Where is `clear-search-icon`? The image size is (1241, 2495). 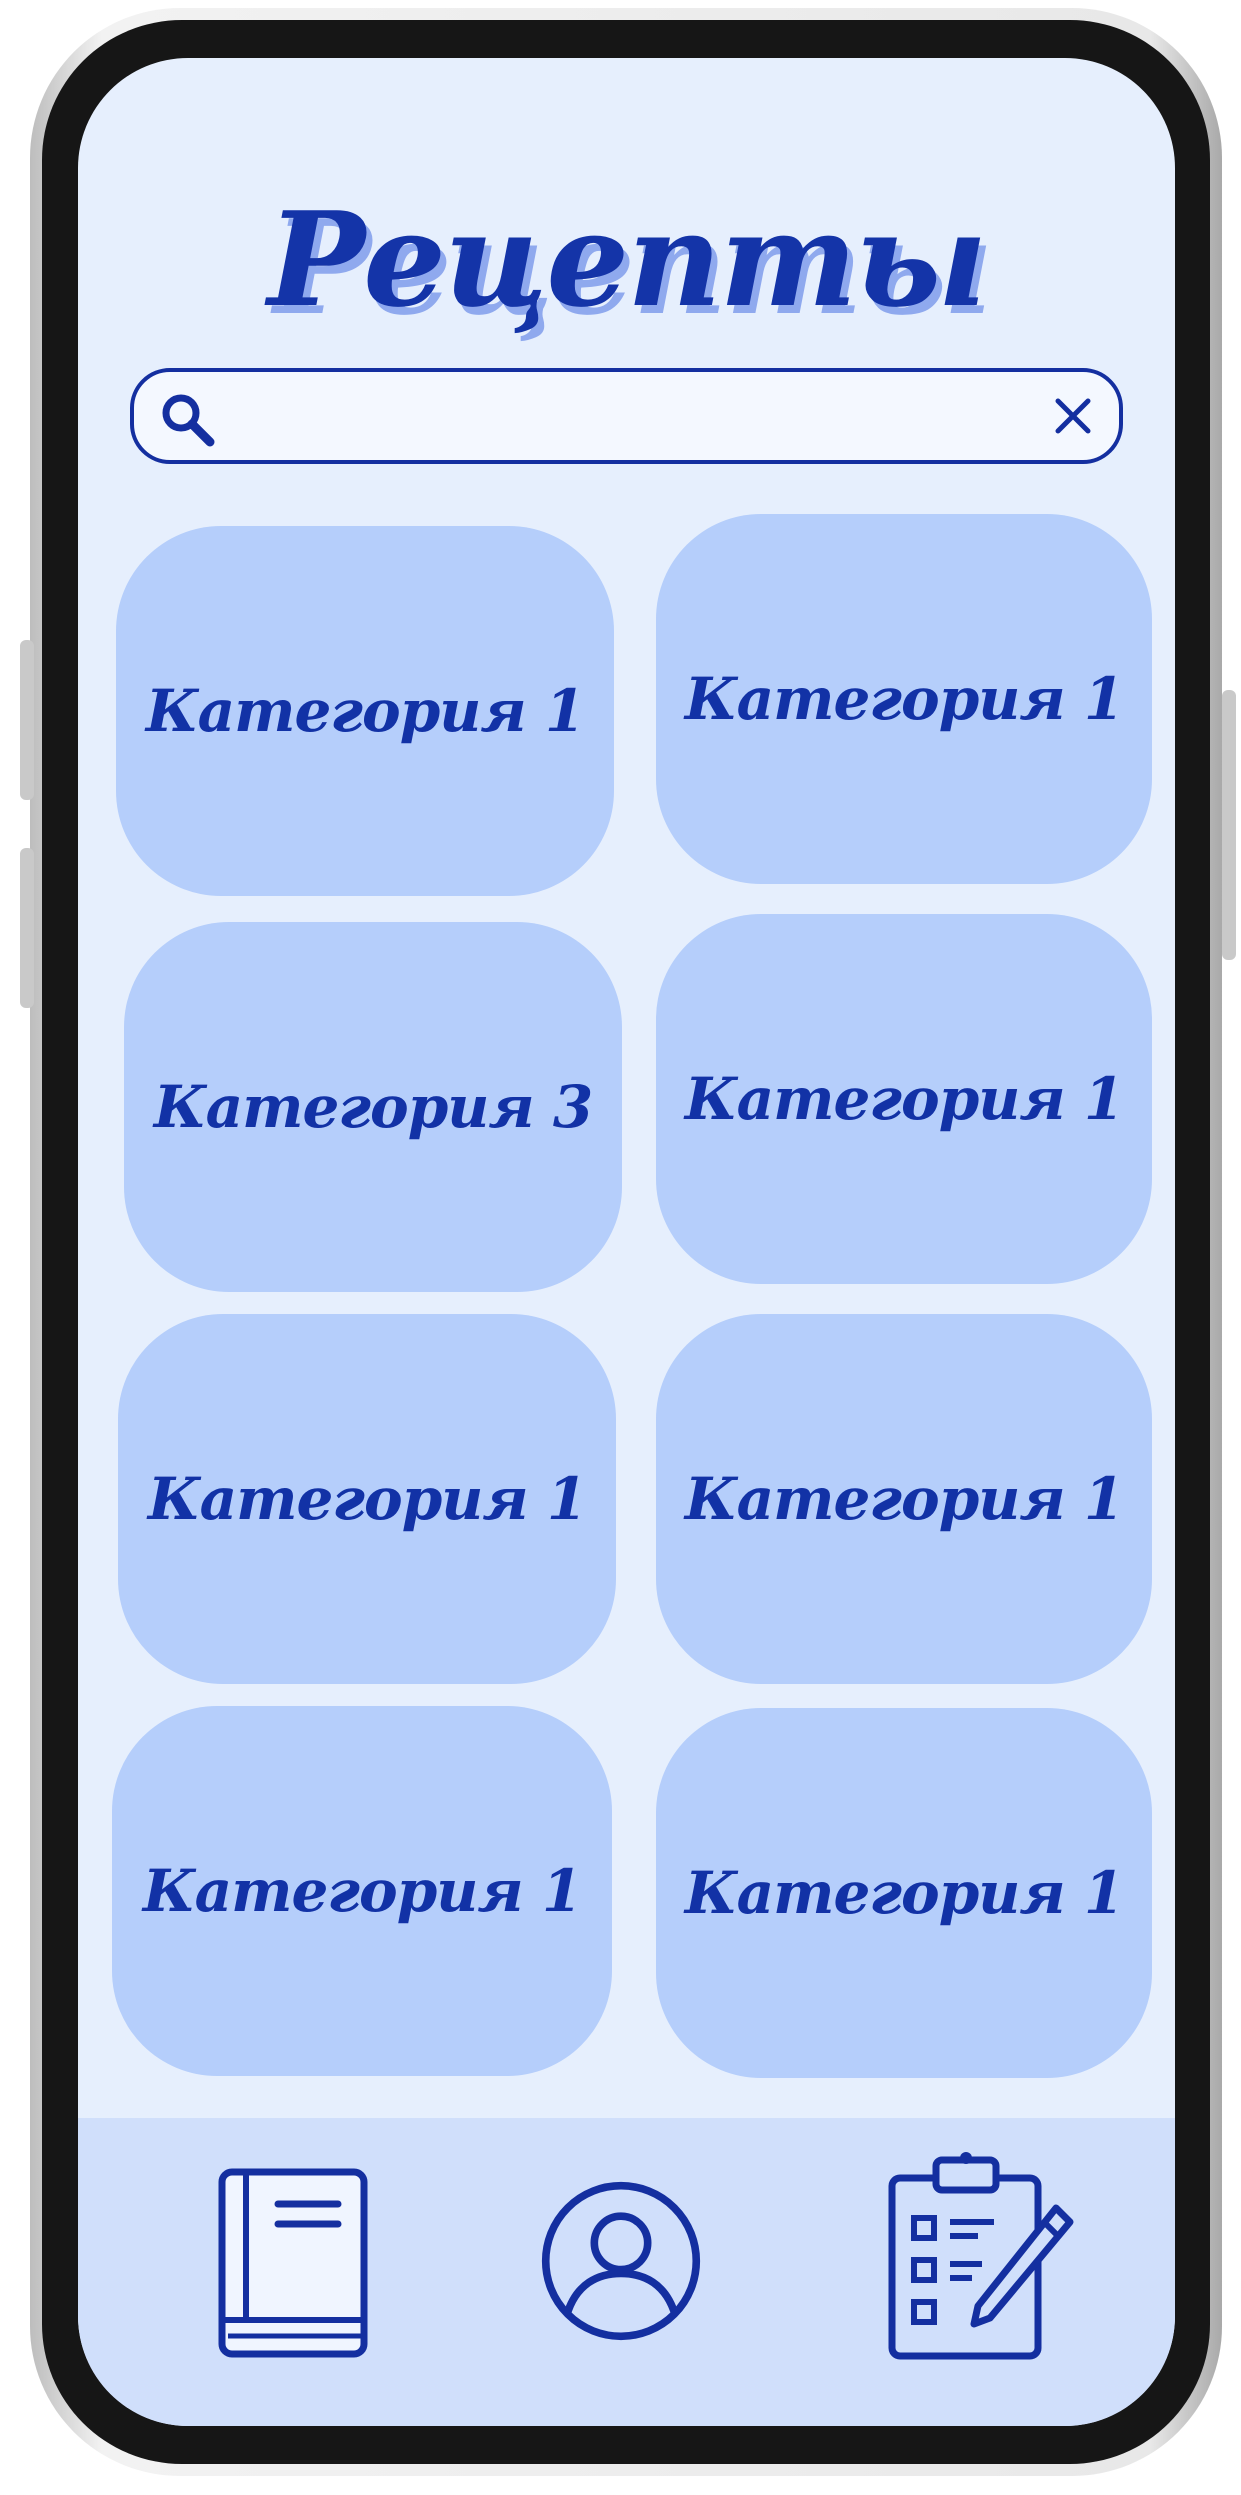
clear-search-icon is located at coordinates (1073, 416).